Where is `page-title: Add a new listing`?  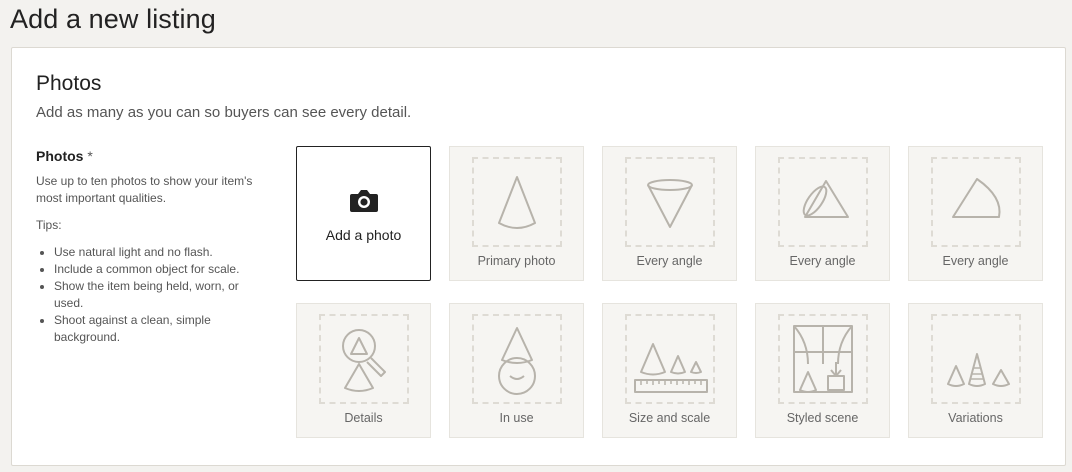 page-title: Add a new listing is located at coordinates (113, 19).